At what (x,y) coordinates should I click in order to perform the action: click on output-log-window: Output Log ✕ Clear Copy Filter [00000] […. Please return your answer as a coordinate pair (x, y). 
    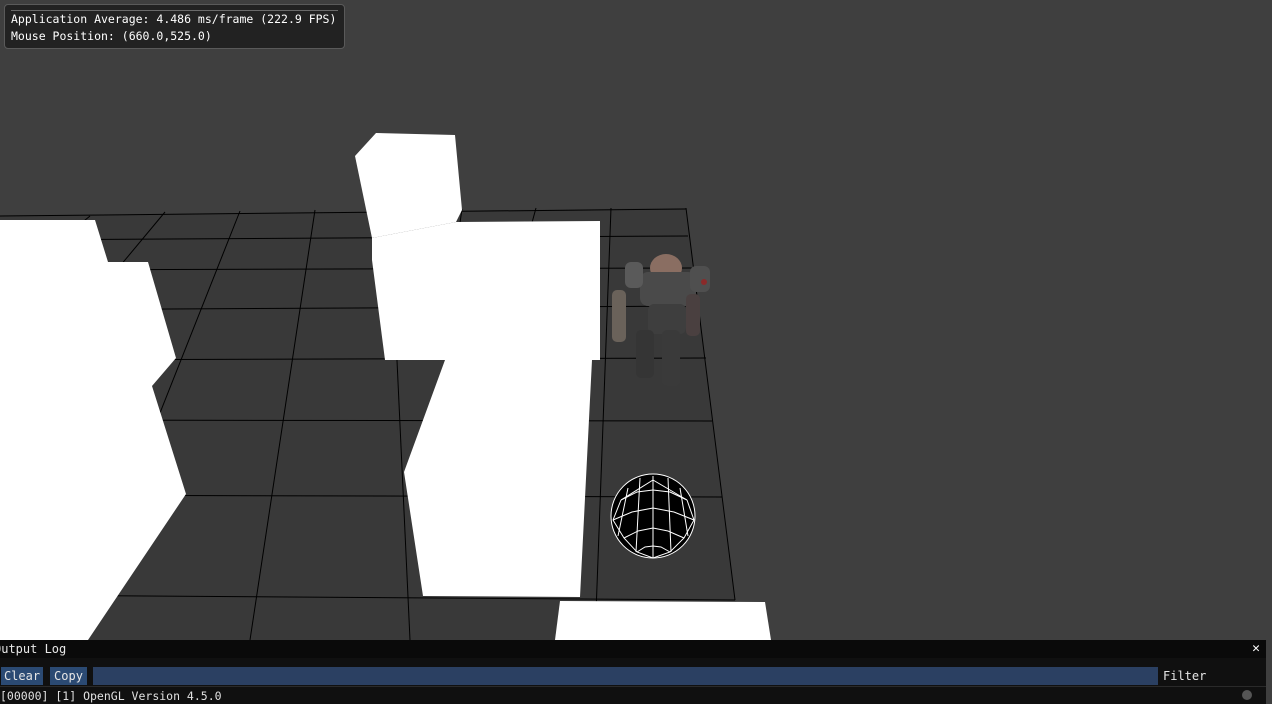
    Looking at the image, I should click on (633, 672).